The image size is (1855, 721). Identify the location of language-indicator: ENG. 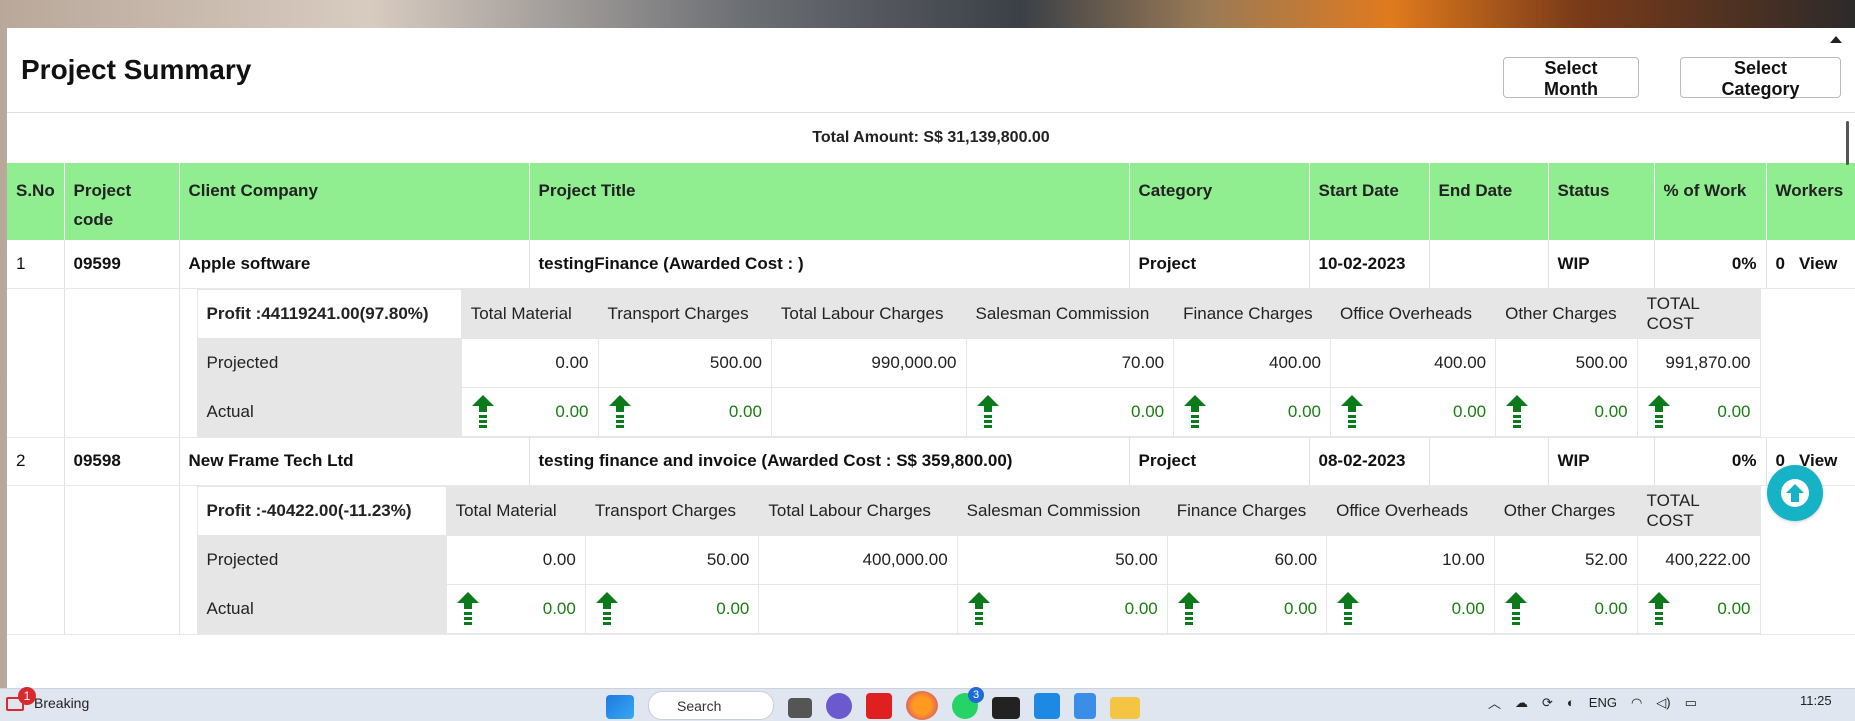
(1603, 702).